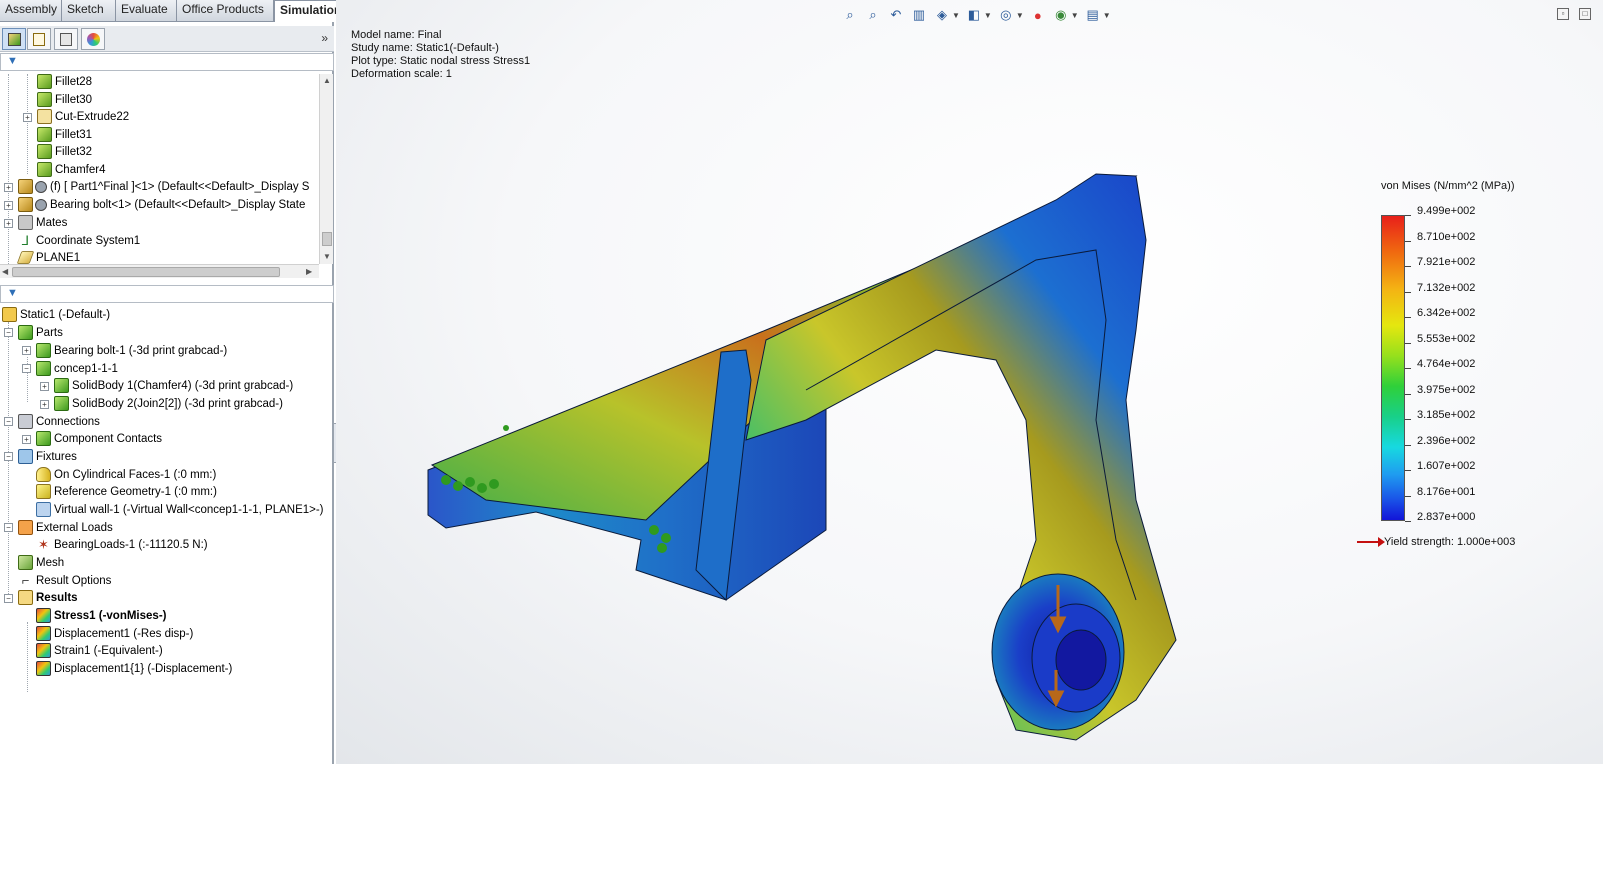 The width and height of the screenshot is (1603, 888). What do you see at coordinates (64, 151) in the screenshot?
I see `tree-item-fillet32: Fillet32` at bounding box center [64, 151].